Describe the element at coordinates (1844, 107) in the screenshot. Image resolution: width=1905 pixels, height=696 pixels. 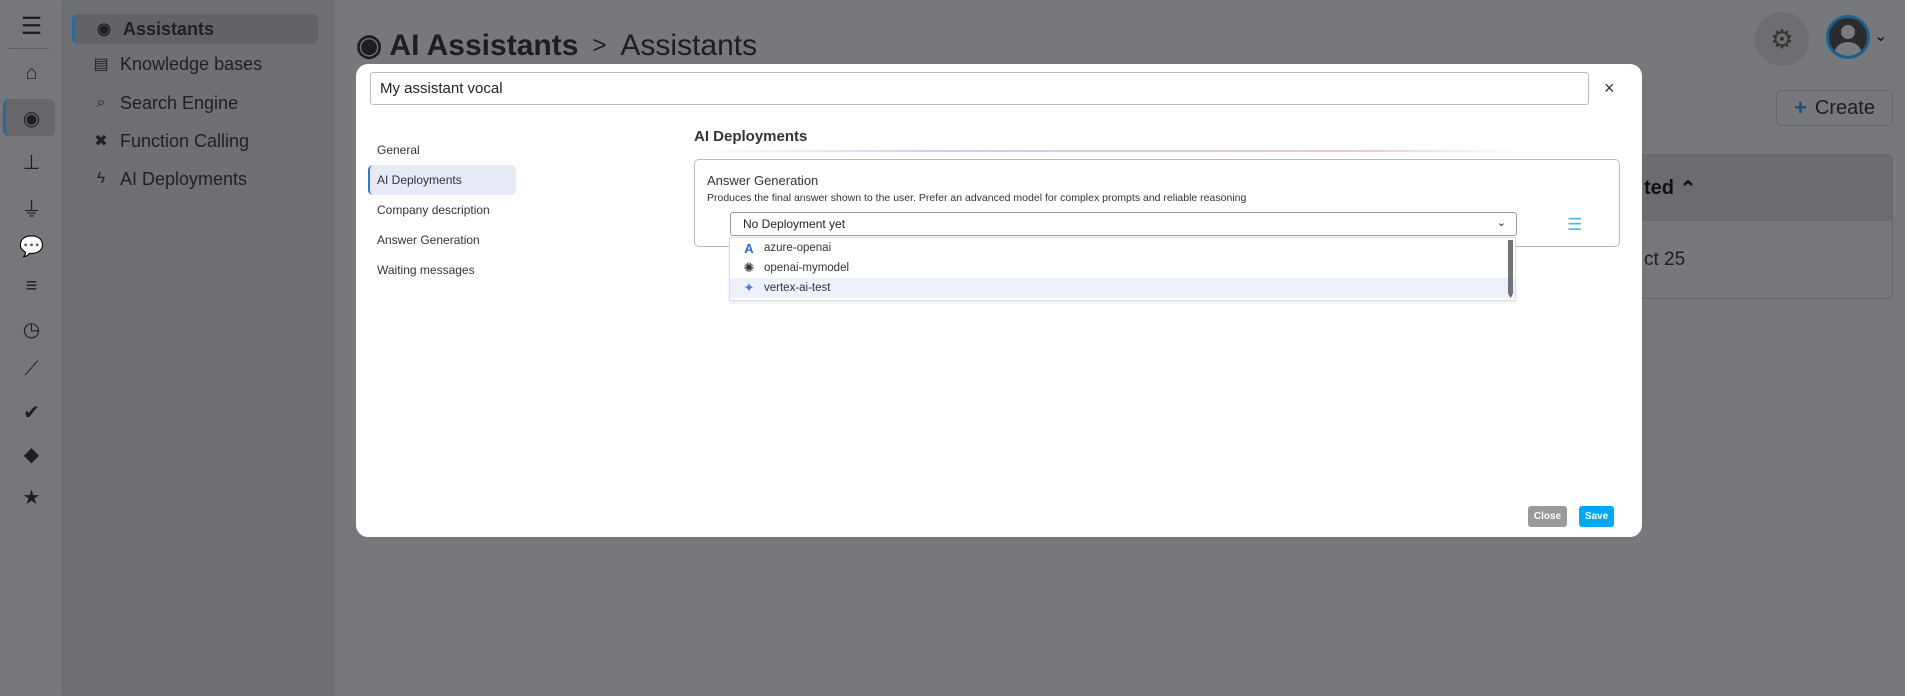
I see `create-label: Create` at that location.